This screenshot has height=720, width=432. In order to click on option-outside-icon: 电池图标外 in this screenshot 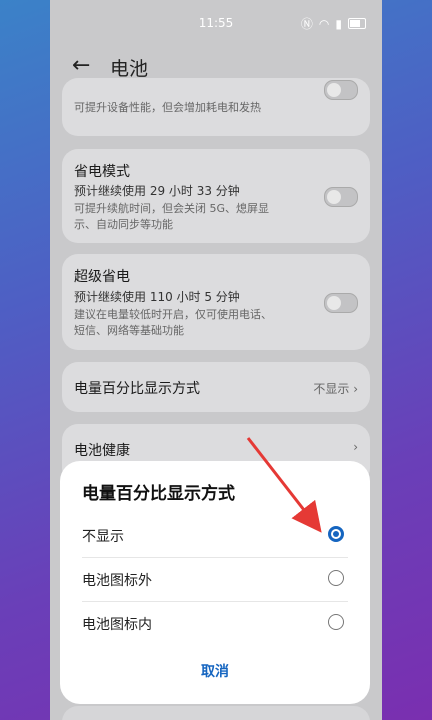, I will do `click(218, 580)`.